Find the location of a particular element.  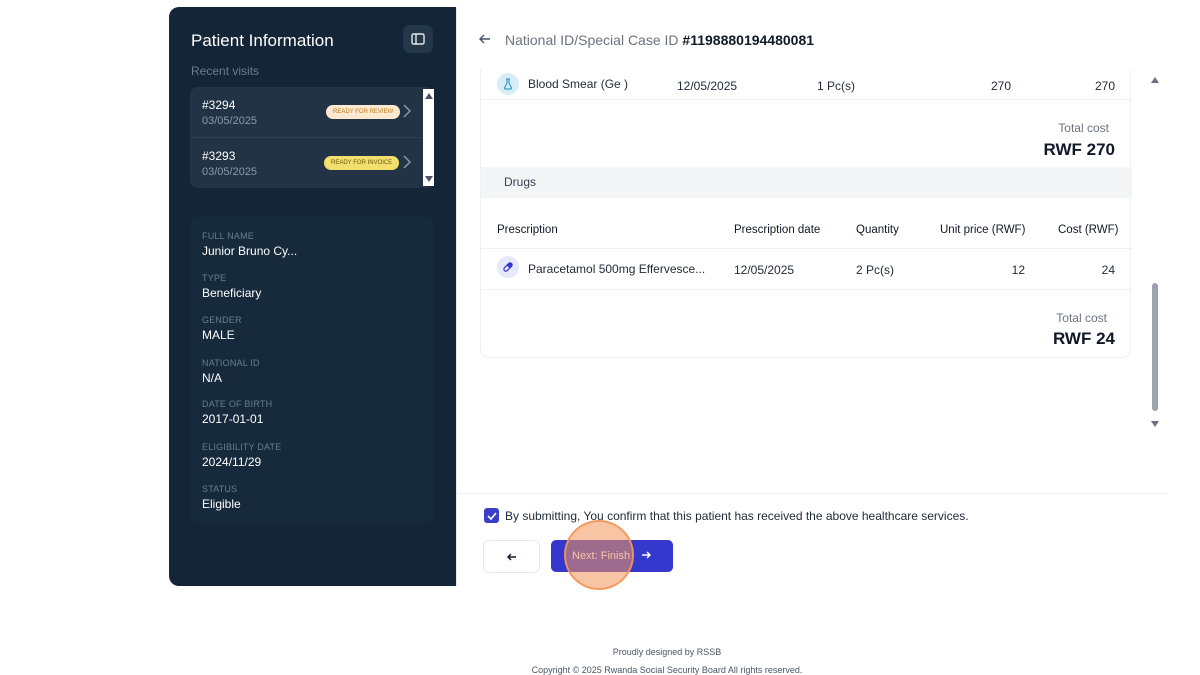

column-header: Cost (RWF) is located at coordinates (1088, 230).